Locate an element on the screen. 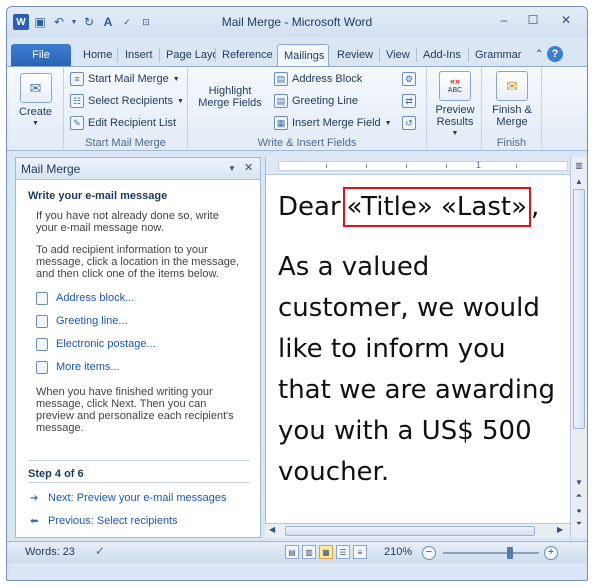  group-finish: ✉ Finish & Merge Finish is located at coordinates (512, 109).